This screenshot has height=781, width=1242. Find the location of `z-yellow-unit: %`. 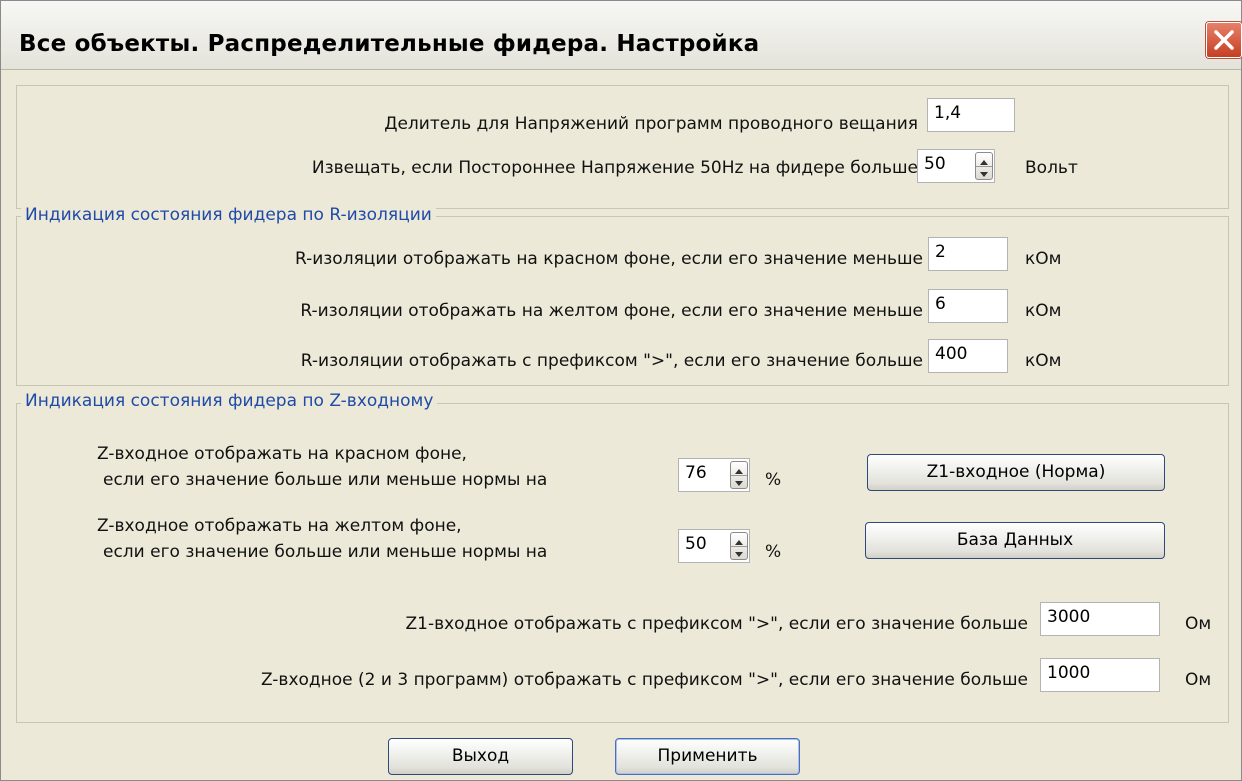

z-yellow-unit: % is located at coordinates (773, 552).